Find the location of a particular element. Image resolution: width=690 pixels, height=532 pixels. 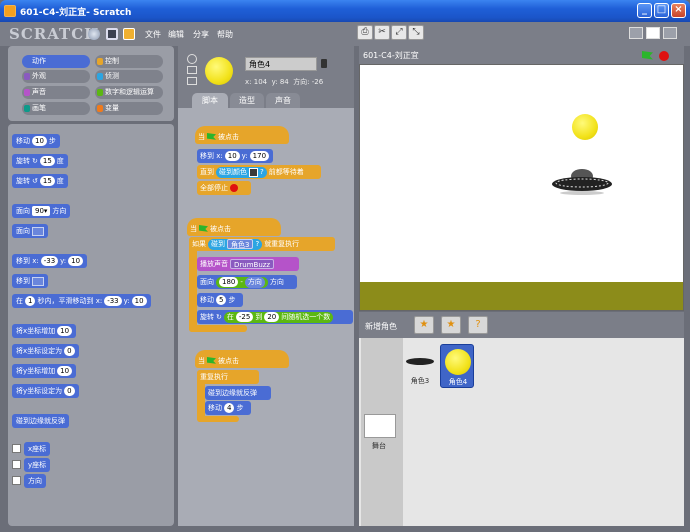

touching-color-block: 碰到颜色 ? is located at coordinates (241, 172).